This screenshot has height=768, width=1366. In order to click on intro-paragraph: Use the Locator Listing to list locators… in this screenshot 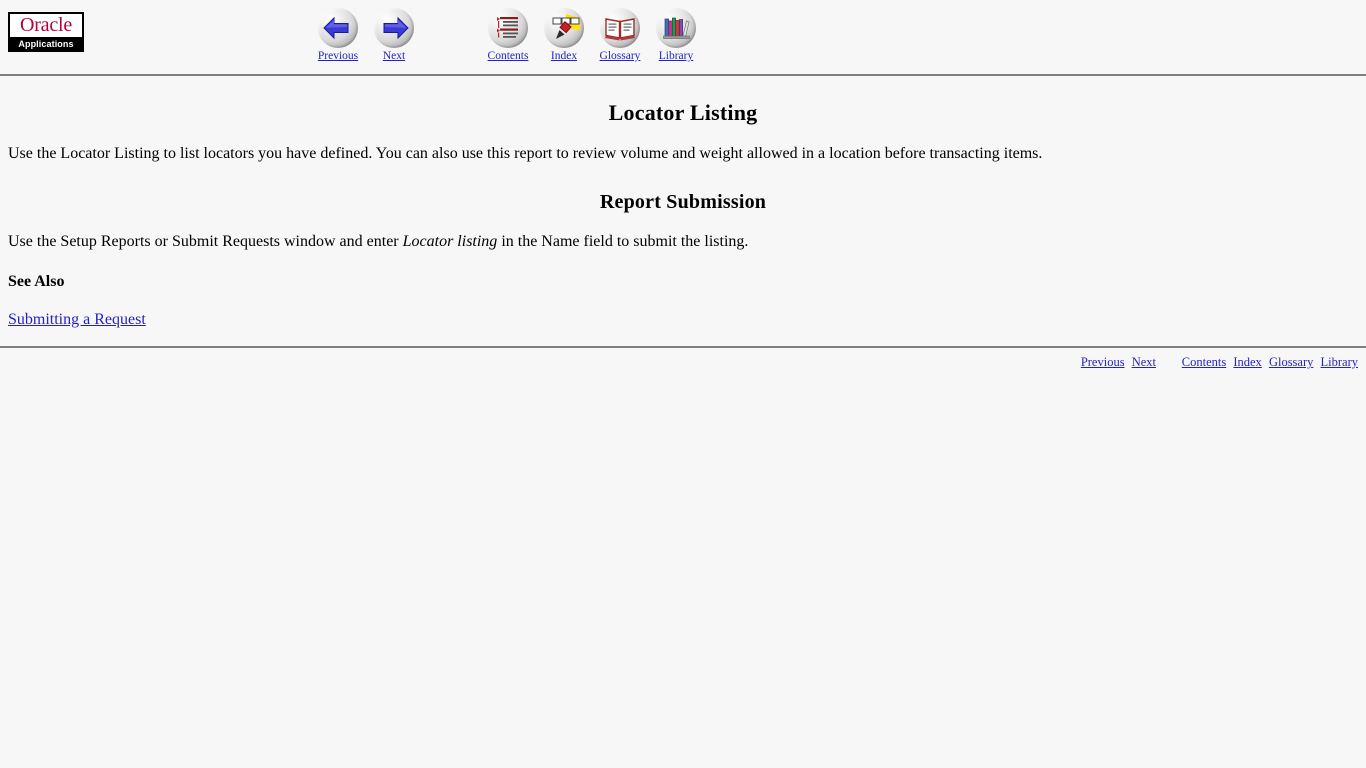, I will do `click(525, 153)`.